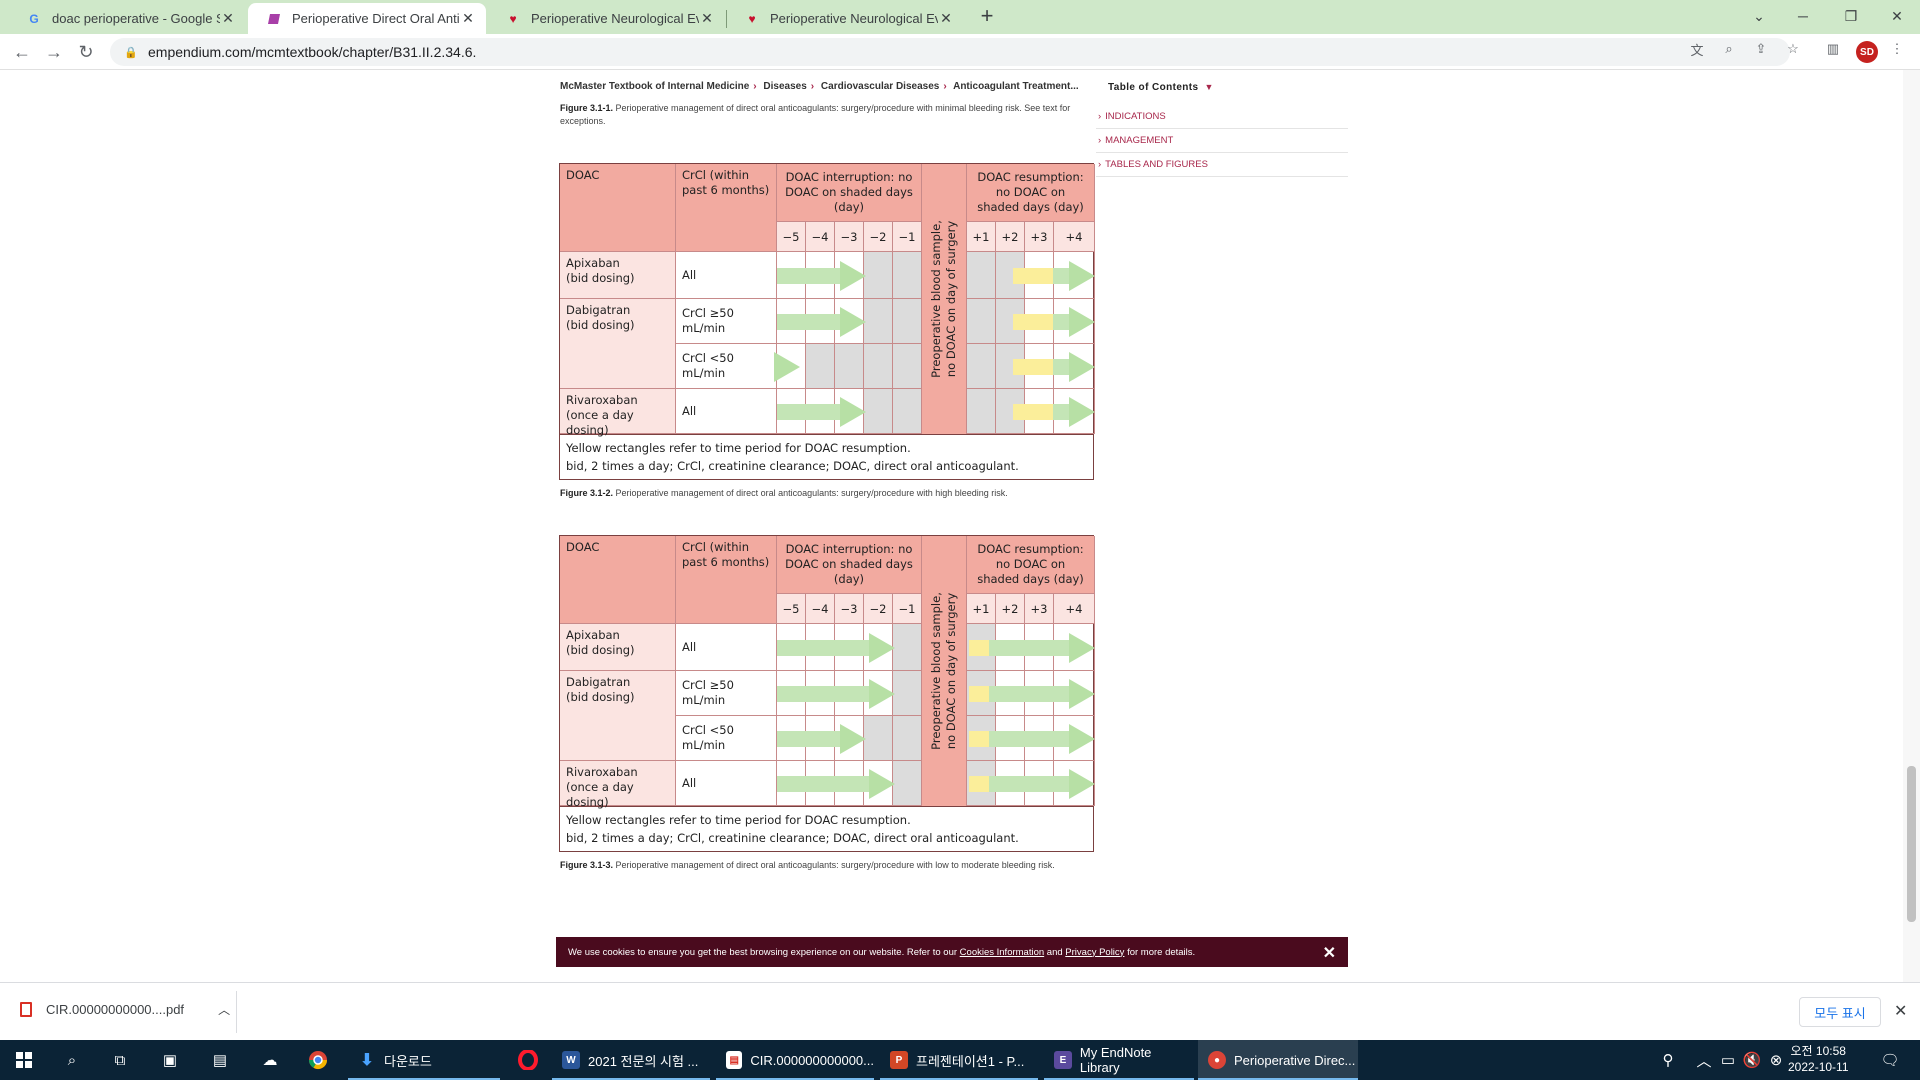 The image size is (1920, 1080). I want to click on day-header: −5, so click(791, 609).